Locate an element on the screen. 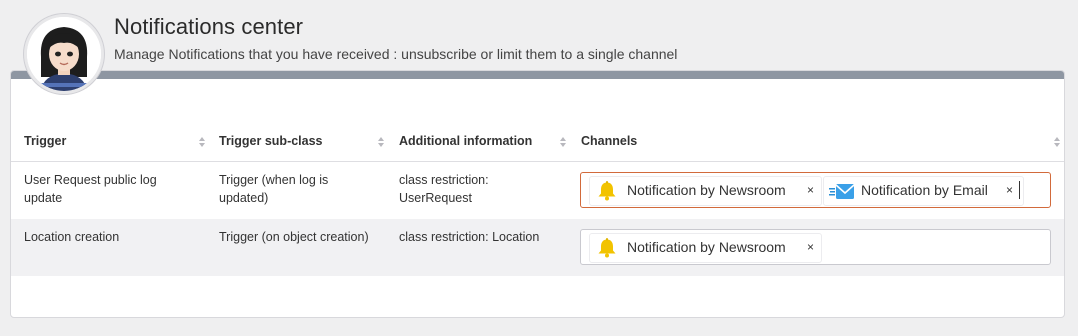 The width and height of the screenshot is (1078, 336). trigger-text: User Request public log is located at coordinates (90, 180).